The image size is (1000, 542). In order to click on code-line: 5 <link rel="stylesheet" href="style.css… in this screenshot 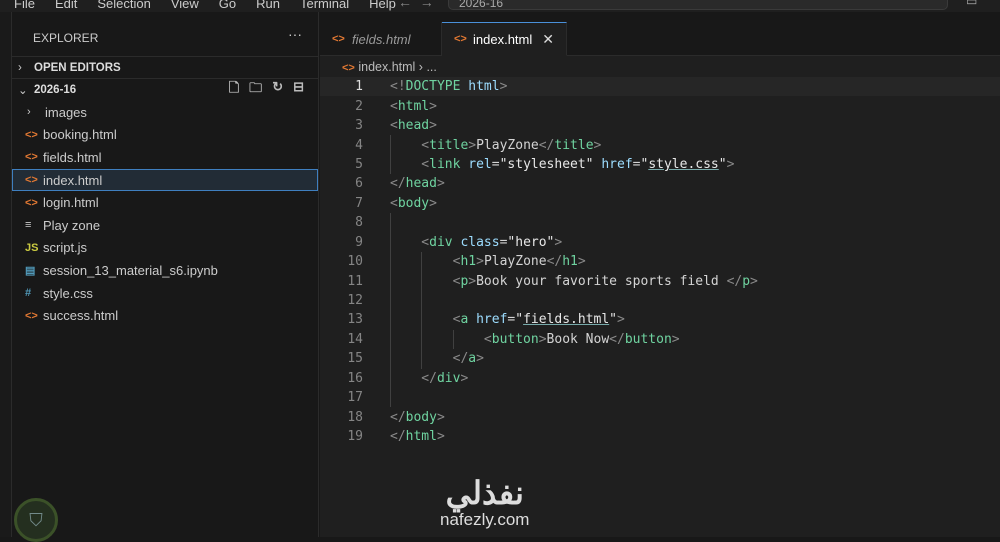, I will do `click(660, 164)`.